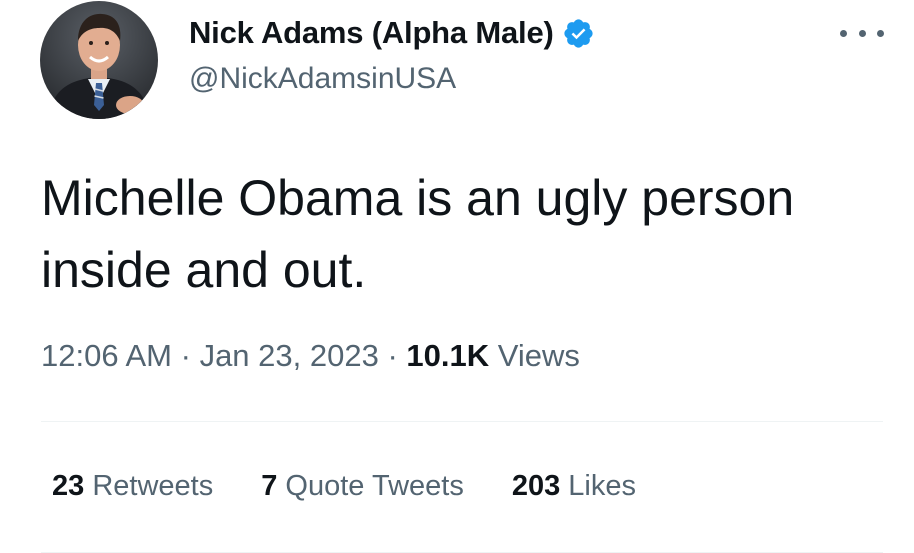  I want to click on quote-tweets-stat: 7 Quote Tweets, so click(362, 486).